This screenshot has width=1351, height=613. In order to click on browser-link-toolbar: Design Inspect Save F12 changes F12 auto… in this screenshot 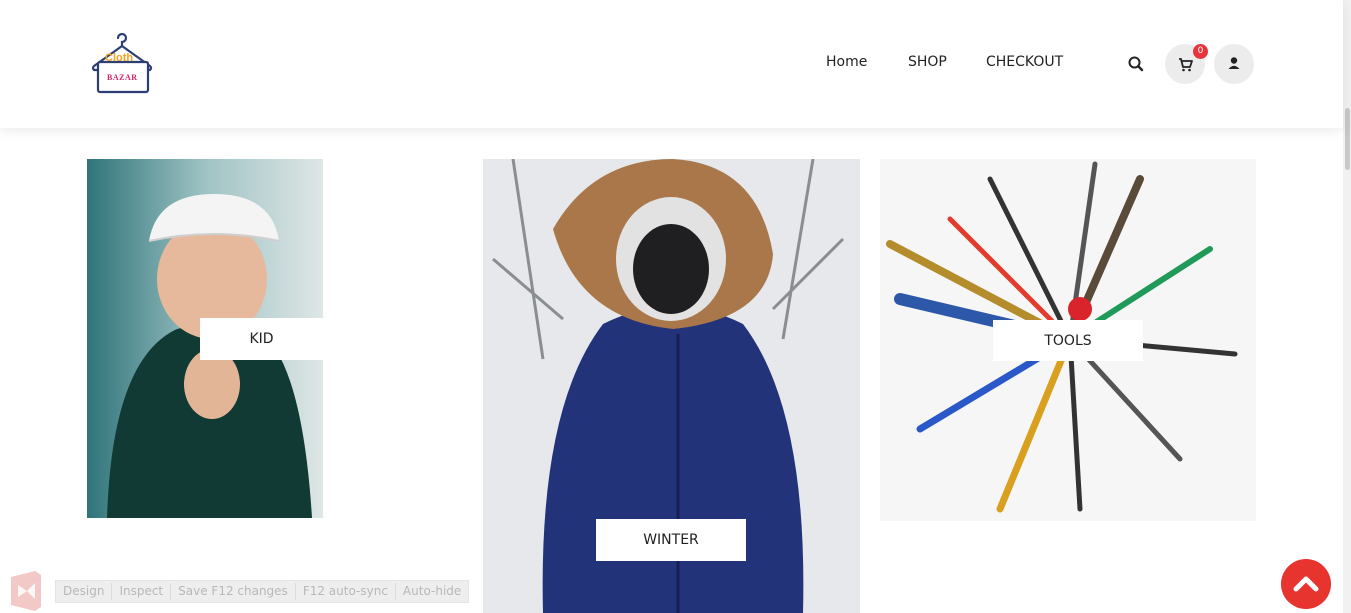, I will do `click(262, 591)`.